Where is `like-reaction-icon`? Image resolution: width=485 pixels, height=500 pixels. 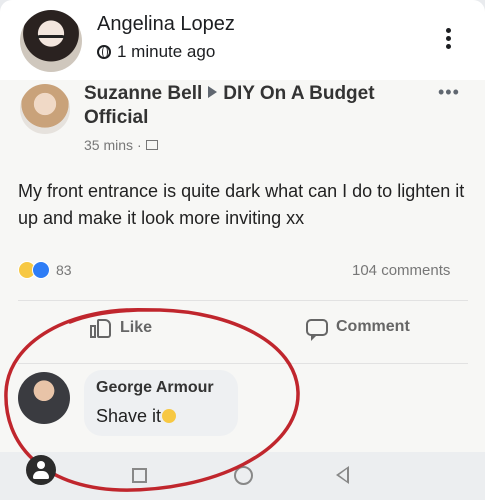
like-reaction-icon is located at coordinates (41, 270).